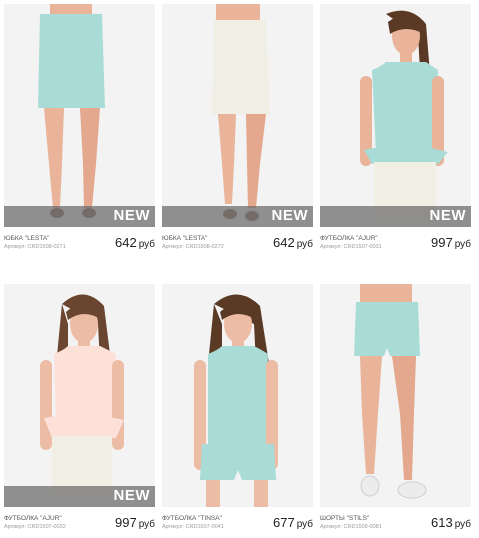 Image resolution: width=479 pixels, height=538 pixels. Describe the element at coordinates (193, 247) in the screenshot. I see `product-sku: Артикул: CRD1508-0272` at that location.